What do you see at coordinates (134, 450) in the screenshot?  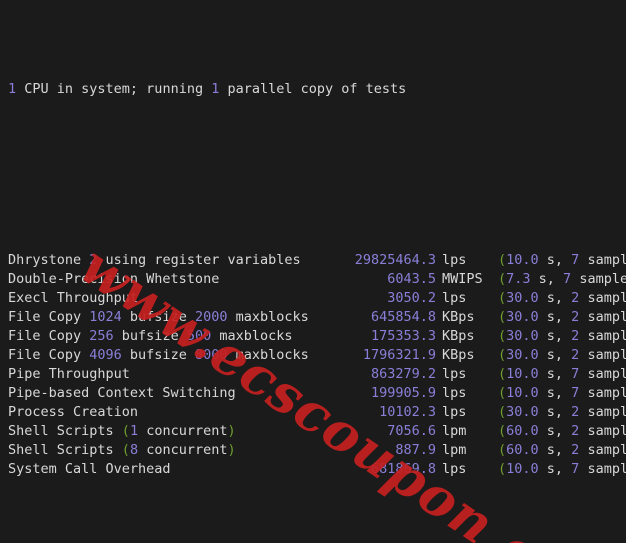 I see `benchmark-concurrency-count: 8` at bounding box center [134, 450].